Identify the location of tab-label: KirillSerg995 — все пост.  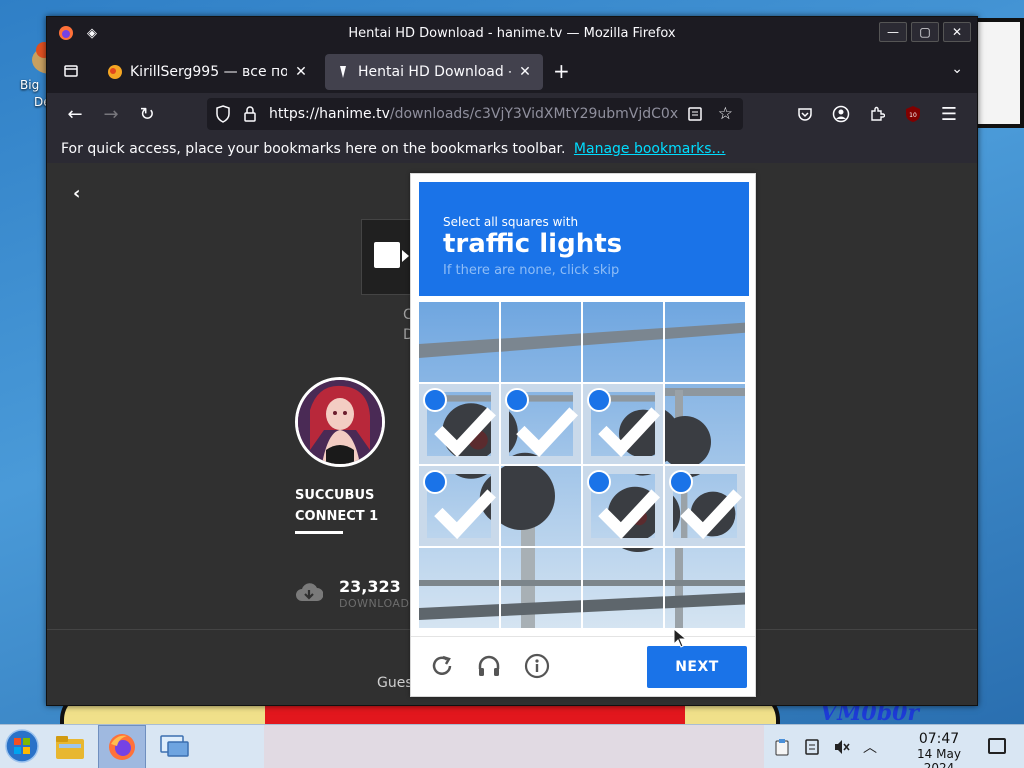
(208, 72).